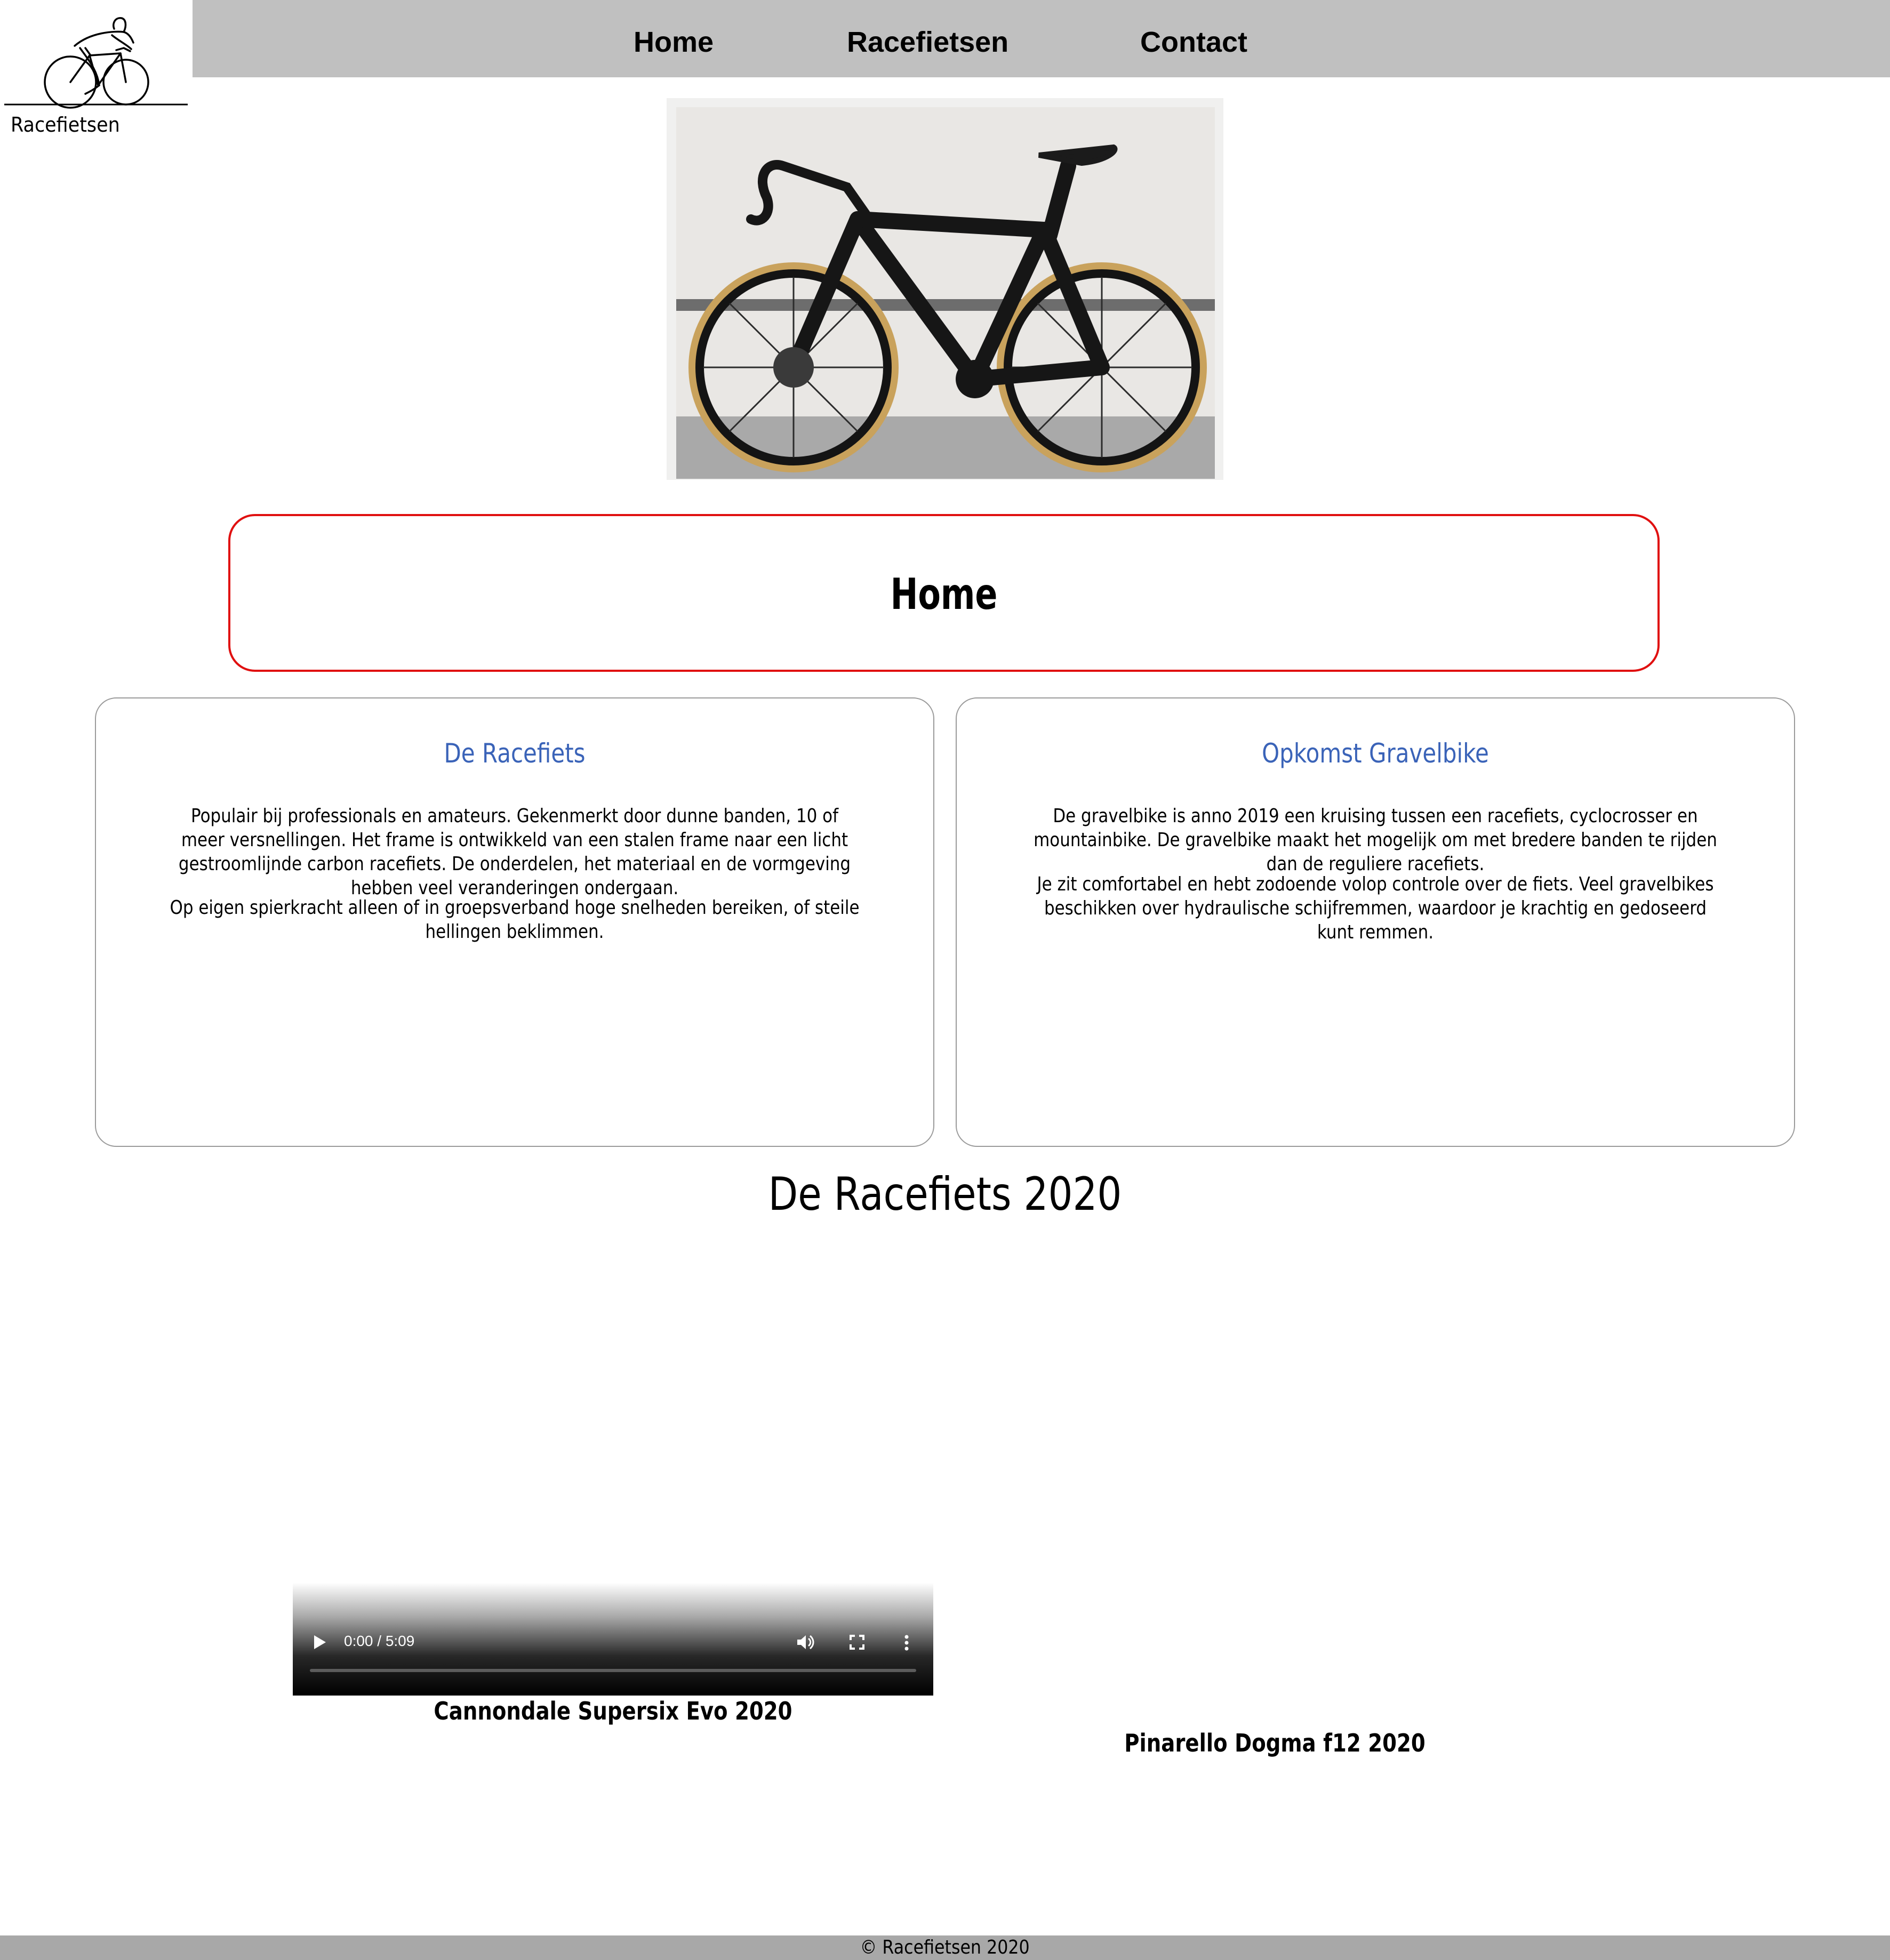 This screenshot has width=1890, height=1960. What do you see at coordinates (515, 753) in the screenshot?
I see `card-title: De Racefiets` at bounding box center [515, 753].